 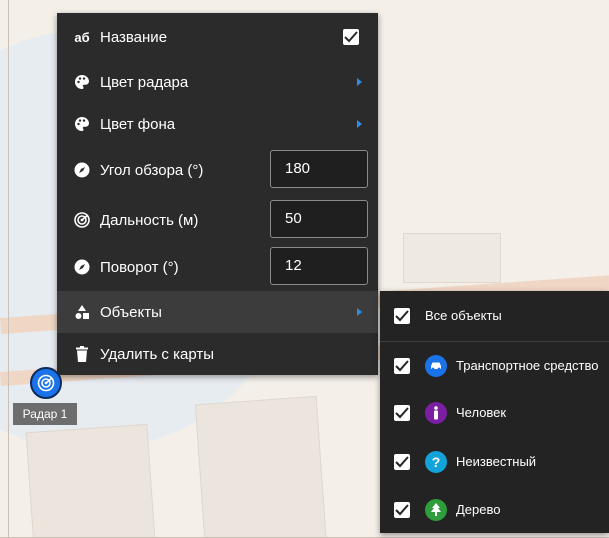 I want to click on filter-label: Дерево, so click(x=478, y=509).